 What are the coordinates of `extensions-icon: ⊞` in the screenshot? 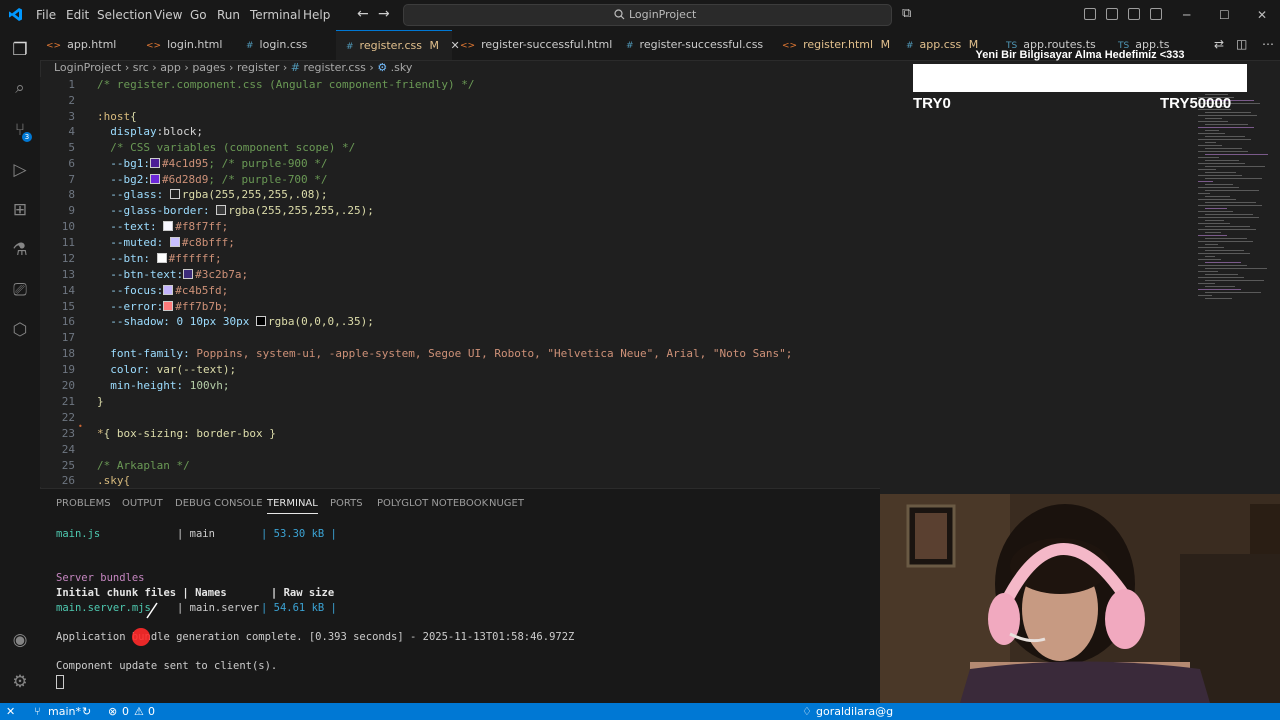 It's located at (20, 210).